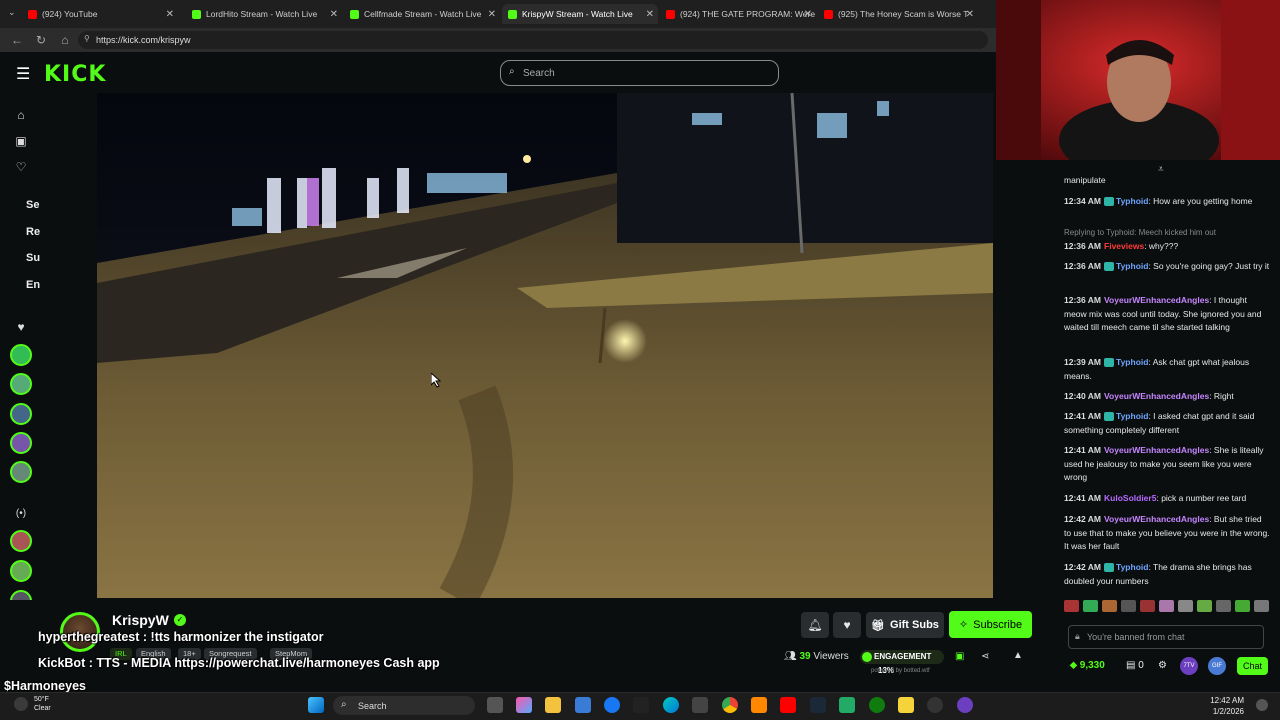  I want to click on facebook-icon, so click(612, 705).